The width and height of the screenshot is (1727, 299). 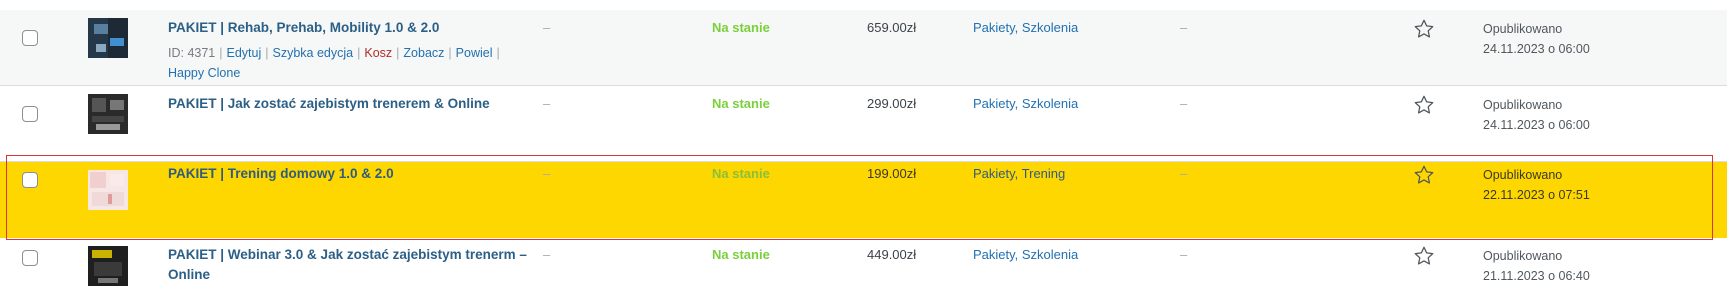 I want to click on price-value: 659.00zł, so click(x=892, y=27).